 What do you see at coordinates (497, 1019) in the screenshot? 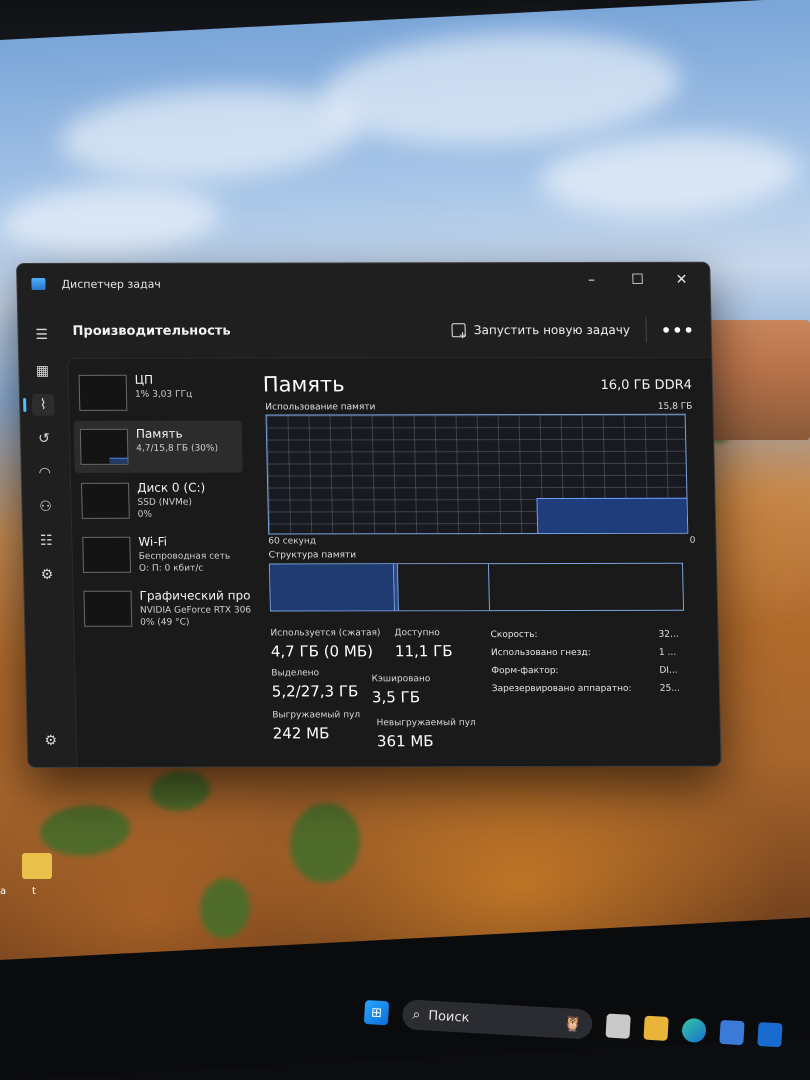
I see `taskbar-search-box: ⌕ Поиск 🦉` at bounding box center [497, 1019].